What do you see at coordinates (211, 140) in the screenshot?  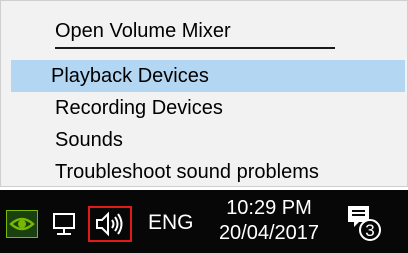 I see `menu-item-sounds: Sounds` at bounding box center [211, 140].